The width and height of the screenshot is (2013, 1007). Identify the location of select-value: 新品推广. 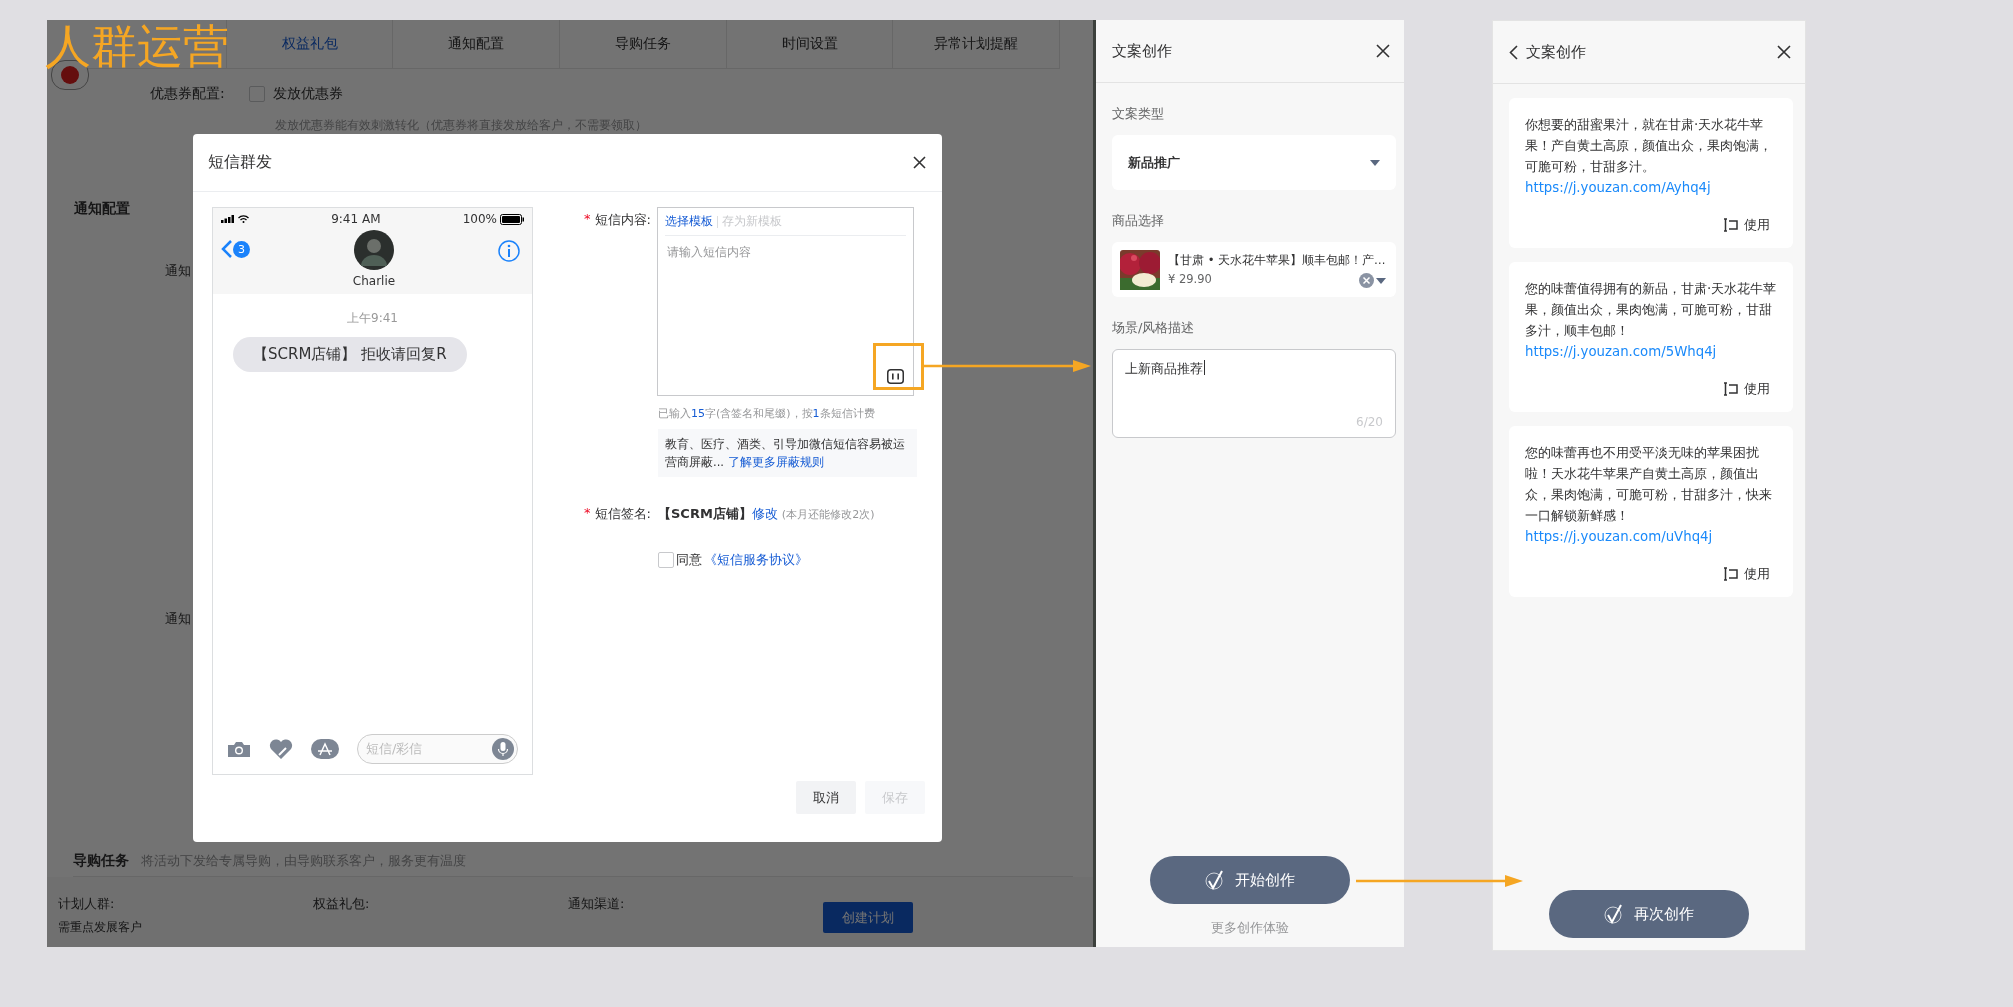
(1154, 162).